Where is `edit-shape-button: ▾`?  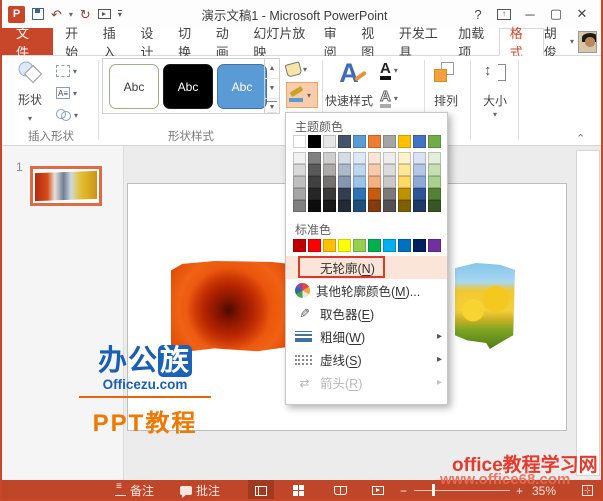 edit-shape-button: ▾ is located at coordinates (73, 71).